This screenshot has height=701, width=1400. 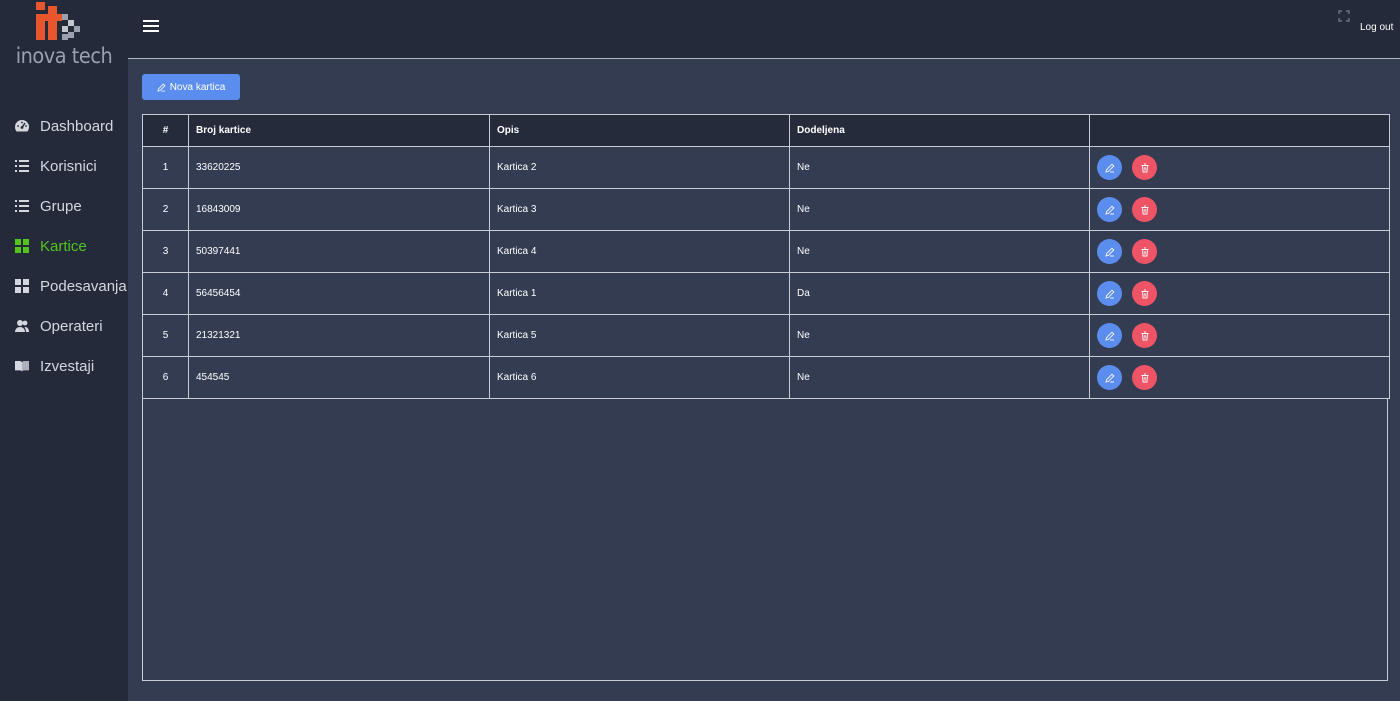 I want to click on sidebar-item-korisnici: Korisnici, so click(x=64, y=166).